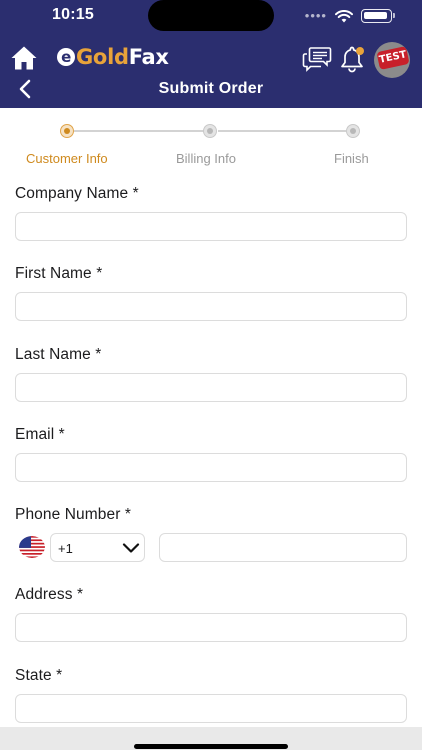  What do you see at coordinates (67, 131) in the screenshot?
I see `step-customer-info-dot` at bounding box center [67, 131].